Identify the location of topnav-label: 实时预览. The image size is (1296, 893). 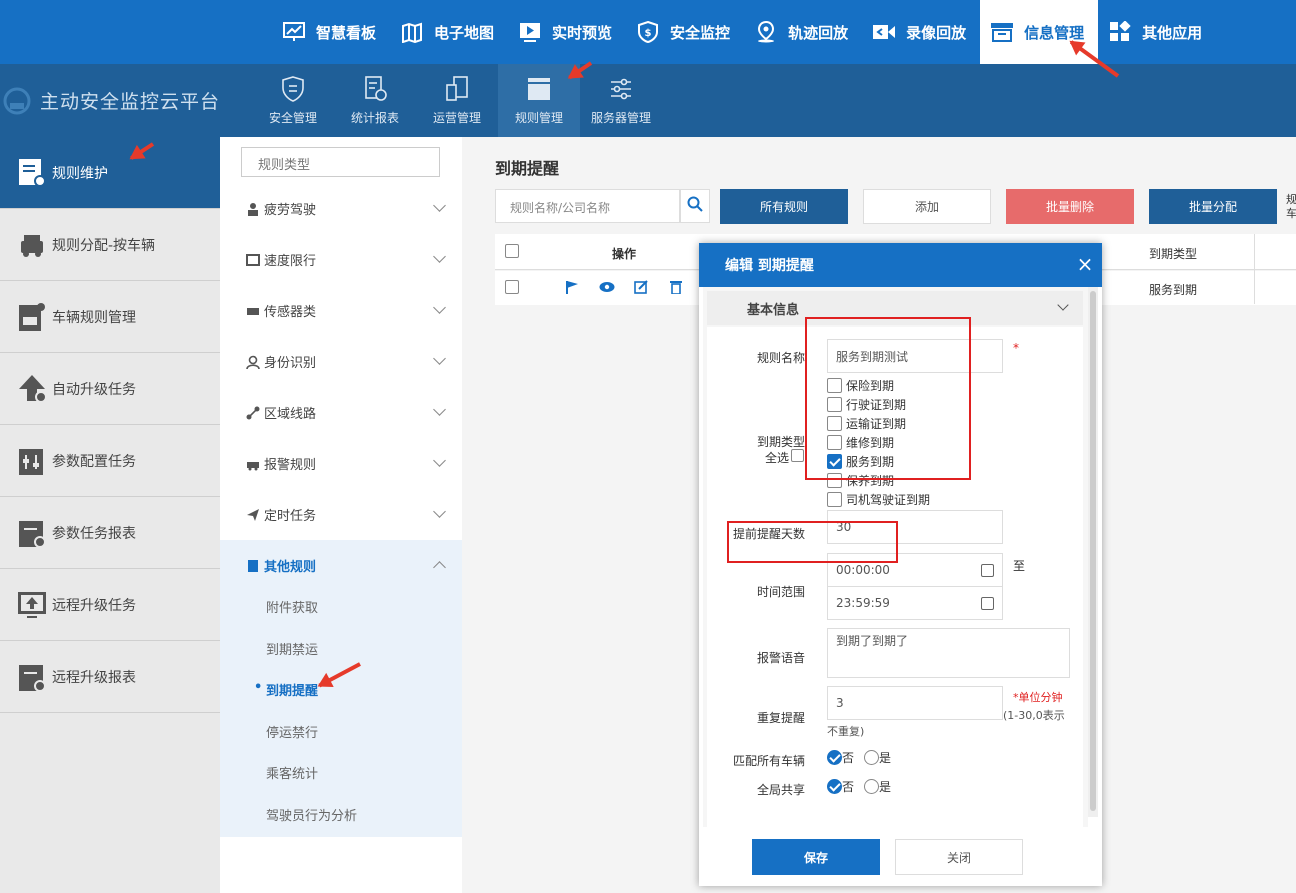
(582, 32).